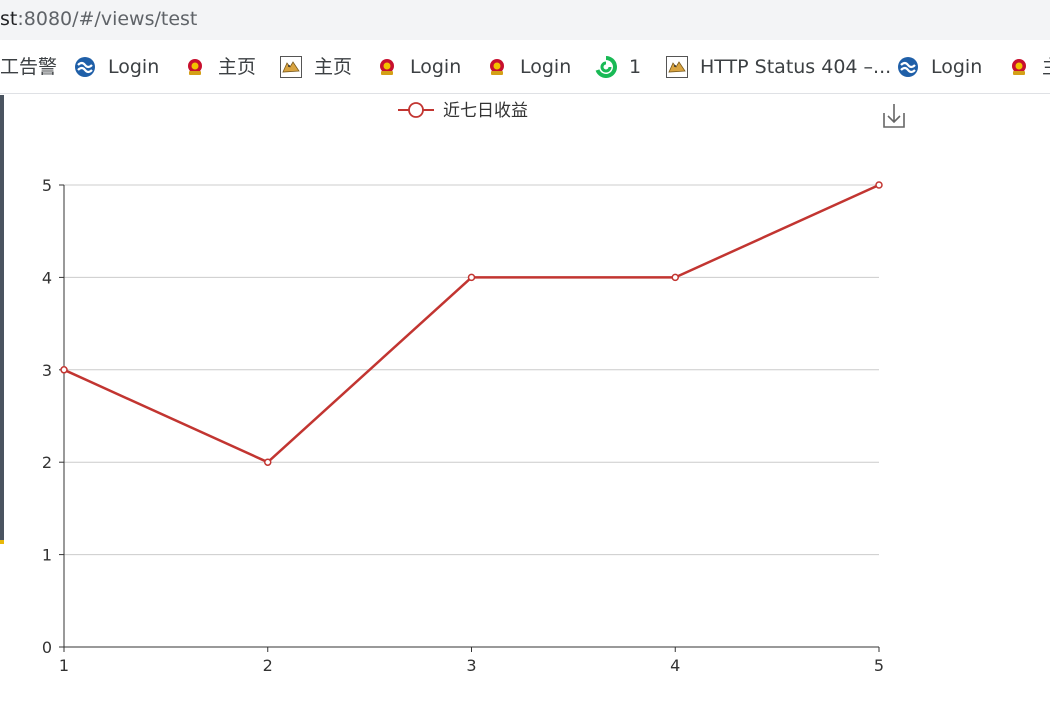 The width and height of the screenshot is (1050, 706). I want to click on url-host: st, so click(9, 19).